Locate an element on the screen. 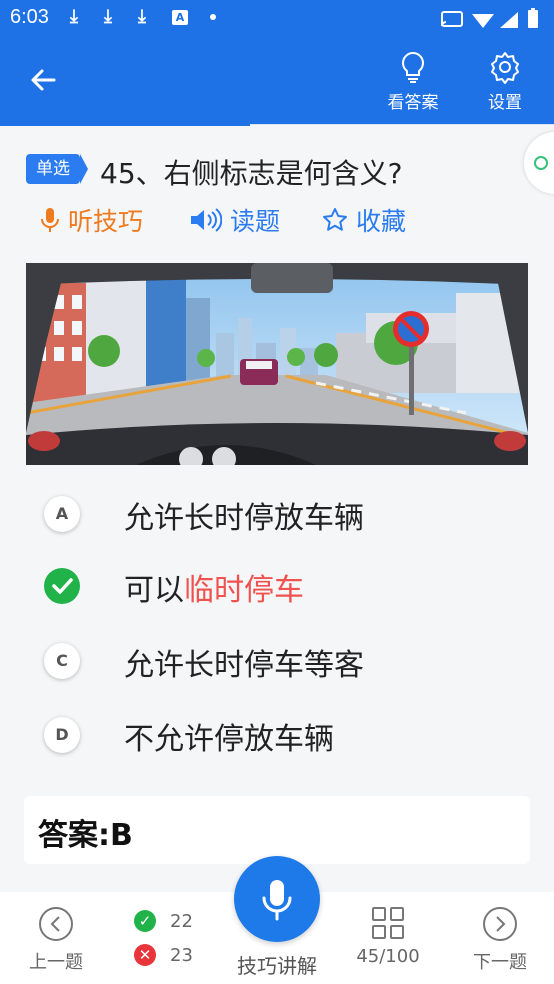  lightbulb-icon is located at coordinates (413, 67).